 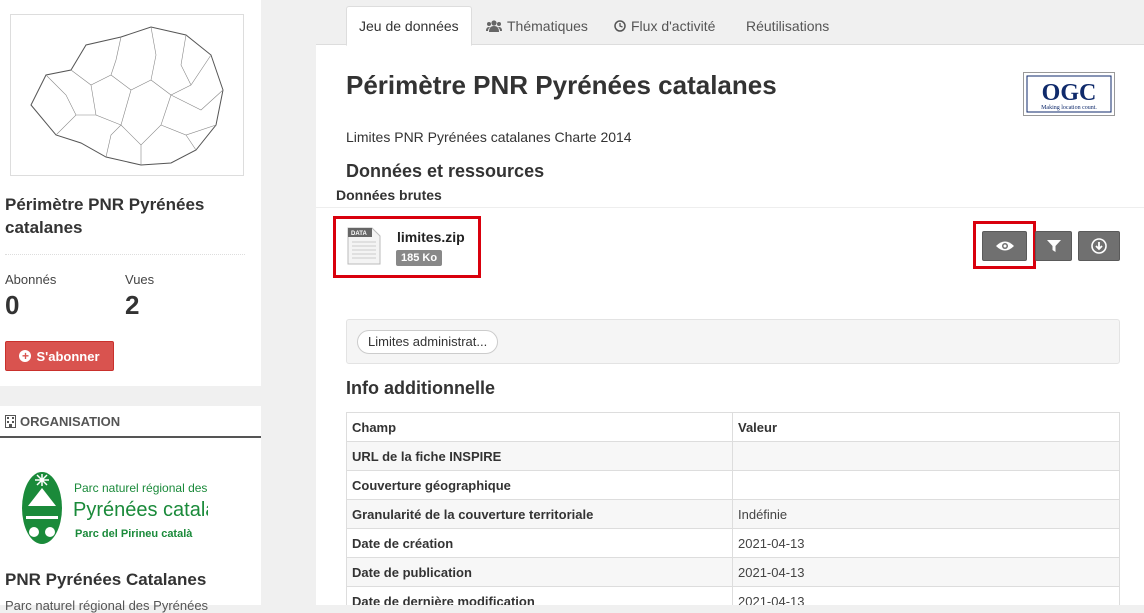 What do you see at coordinates (10, 421) in the screenshot?
I see `building-icon` at bounding box center [10, 421].